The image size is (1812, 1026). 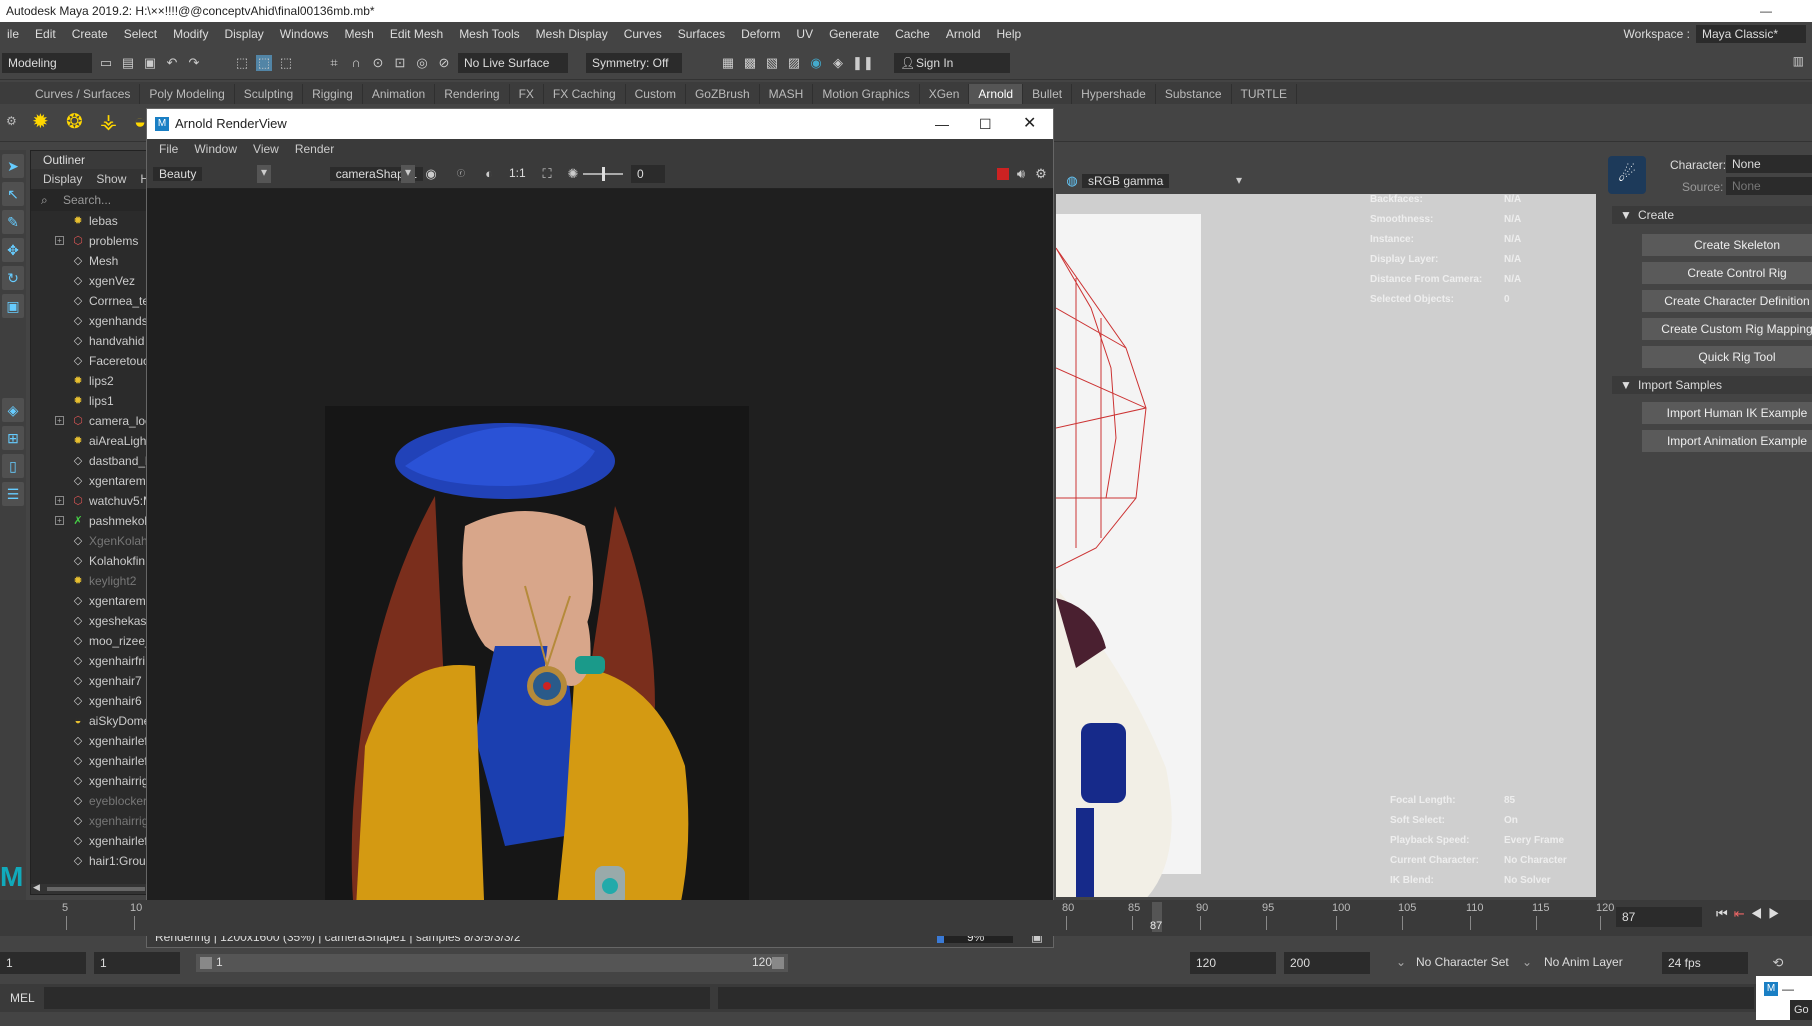 What do you see at coordinates (906, 918) in the screenshot?
I see `time-slider: 5 10 80 85 90 95 100 105 110 115 120 87 87 ⏮⇤◀▶` at bounding box center [906, 918].